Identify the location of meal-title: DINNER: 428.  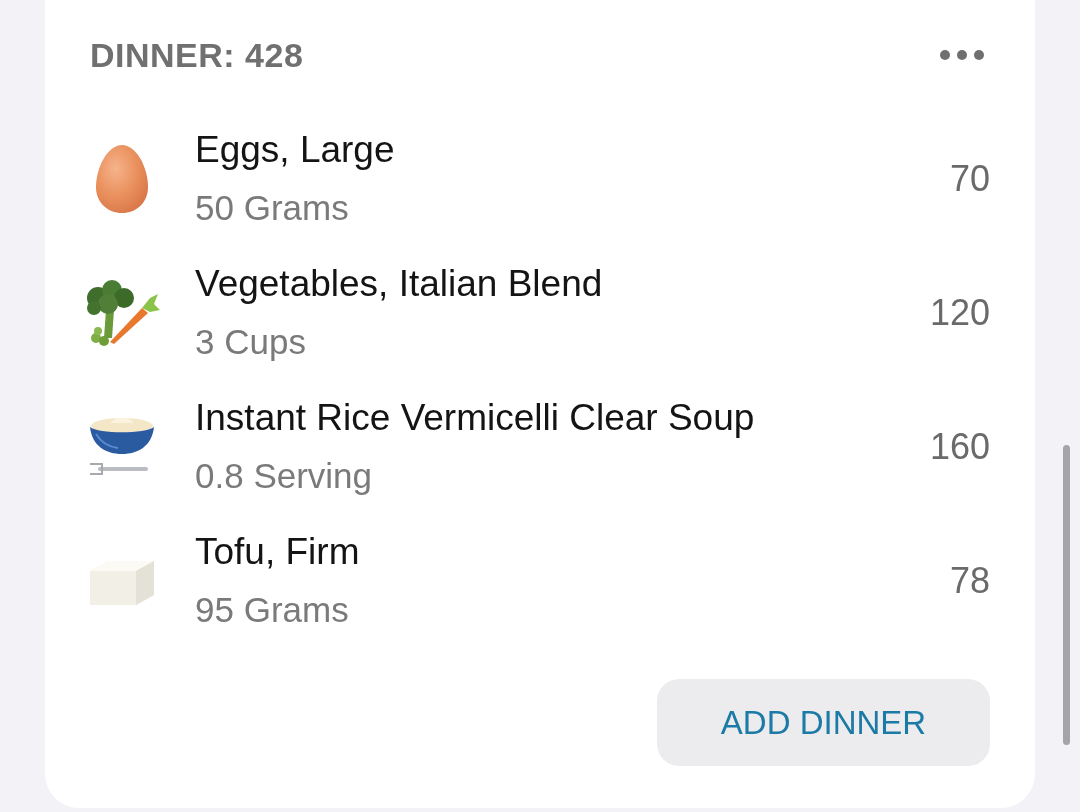
(197, 55).